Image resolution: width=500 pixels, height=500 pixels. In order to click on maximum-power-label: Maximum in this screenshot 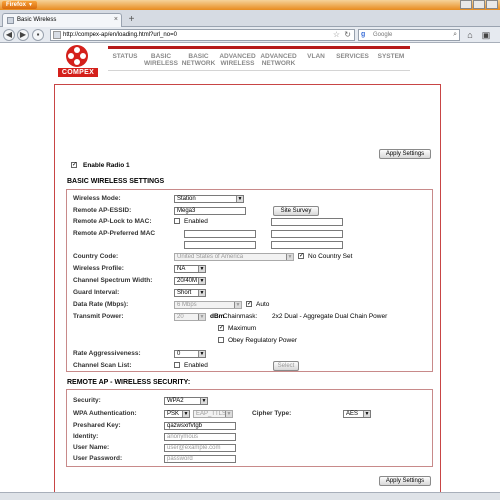, I will do `click(242, 328)`.